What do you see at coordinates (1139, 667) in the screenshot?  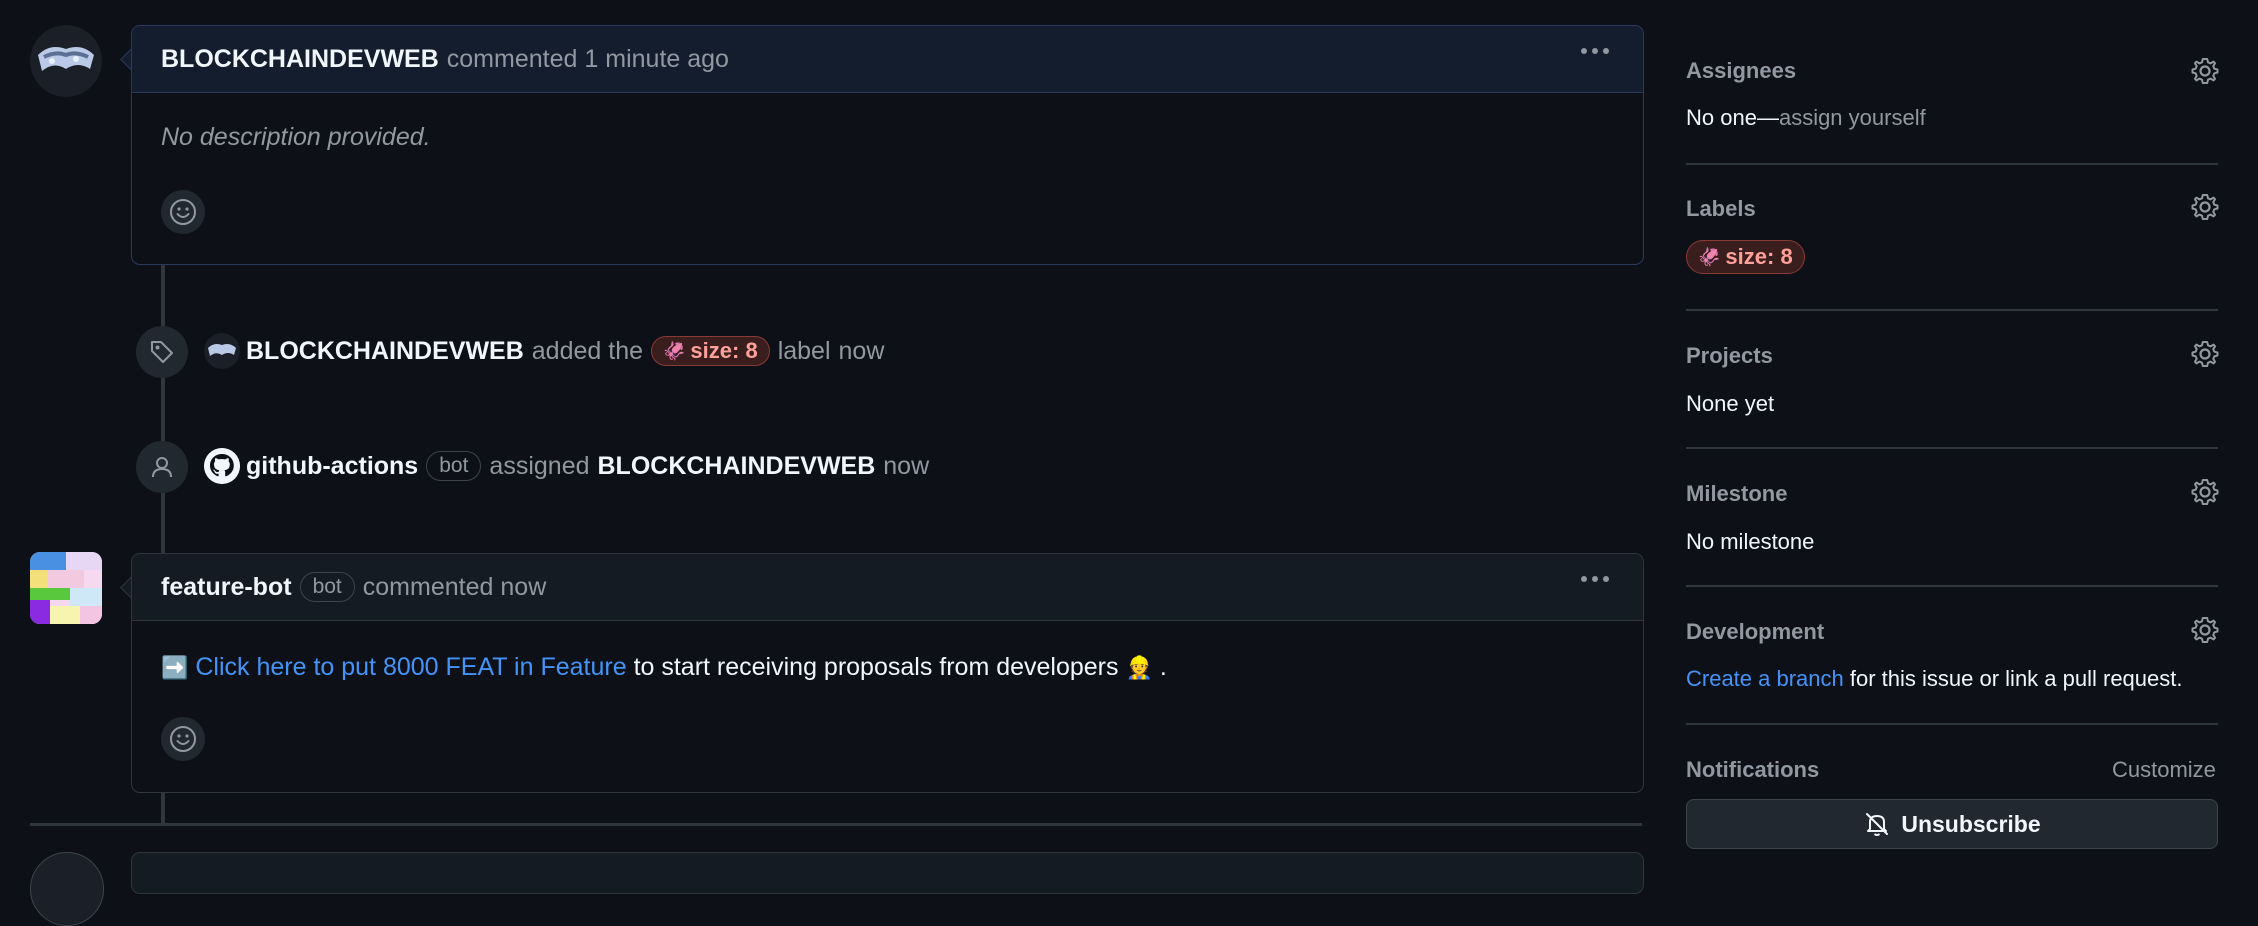 I see `construction-worker-icon: 👷` at bounding box center [1139, 667].